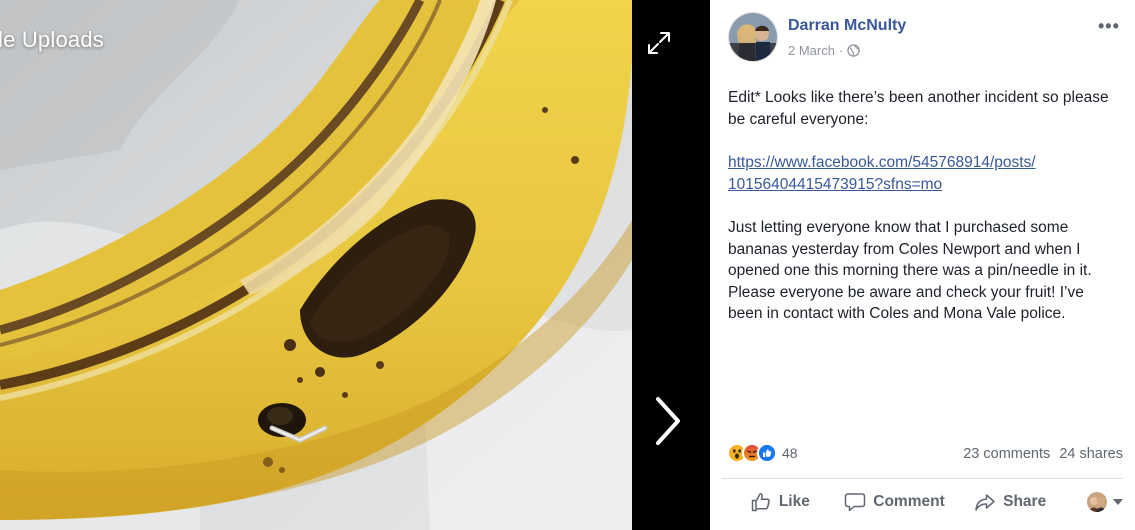  What do you see at coordinates (854, 50) in the screenshot?
I see `globe-icon` at bounding box center [854, 50].